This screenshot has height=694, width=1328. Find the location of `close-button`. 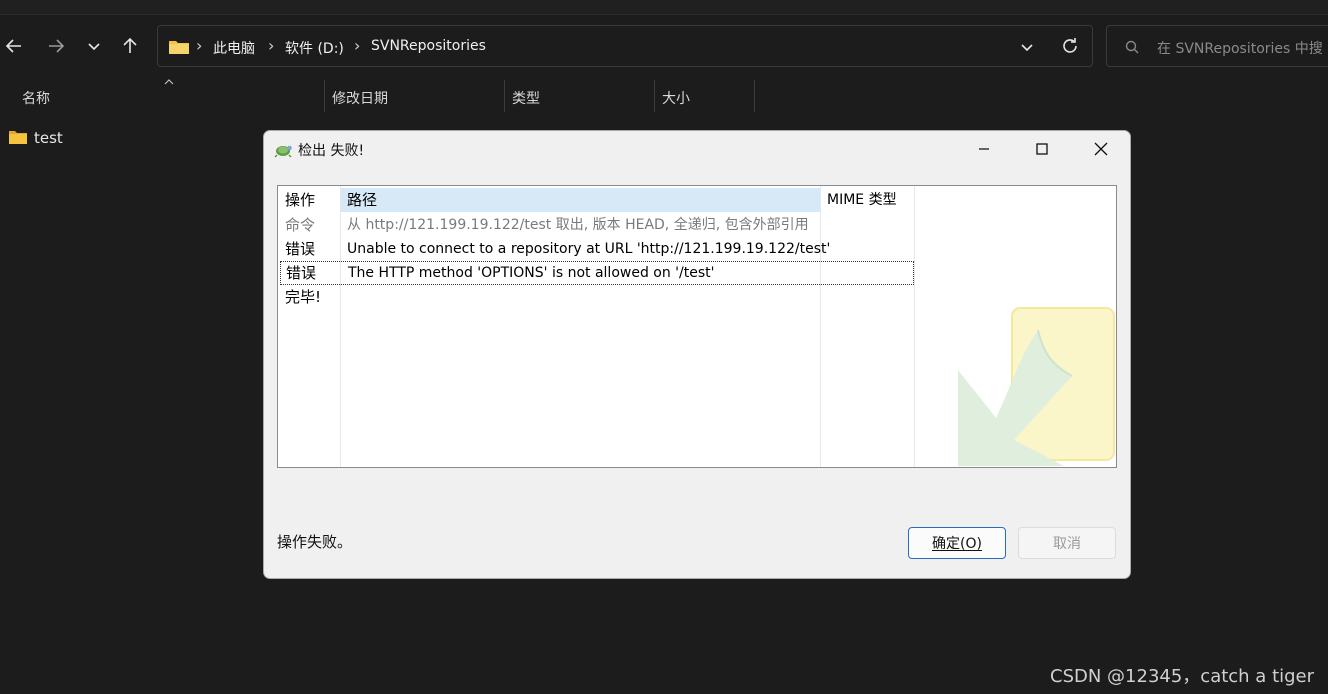

close-button is located at coordinates (1101, 149).